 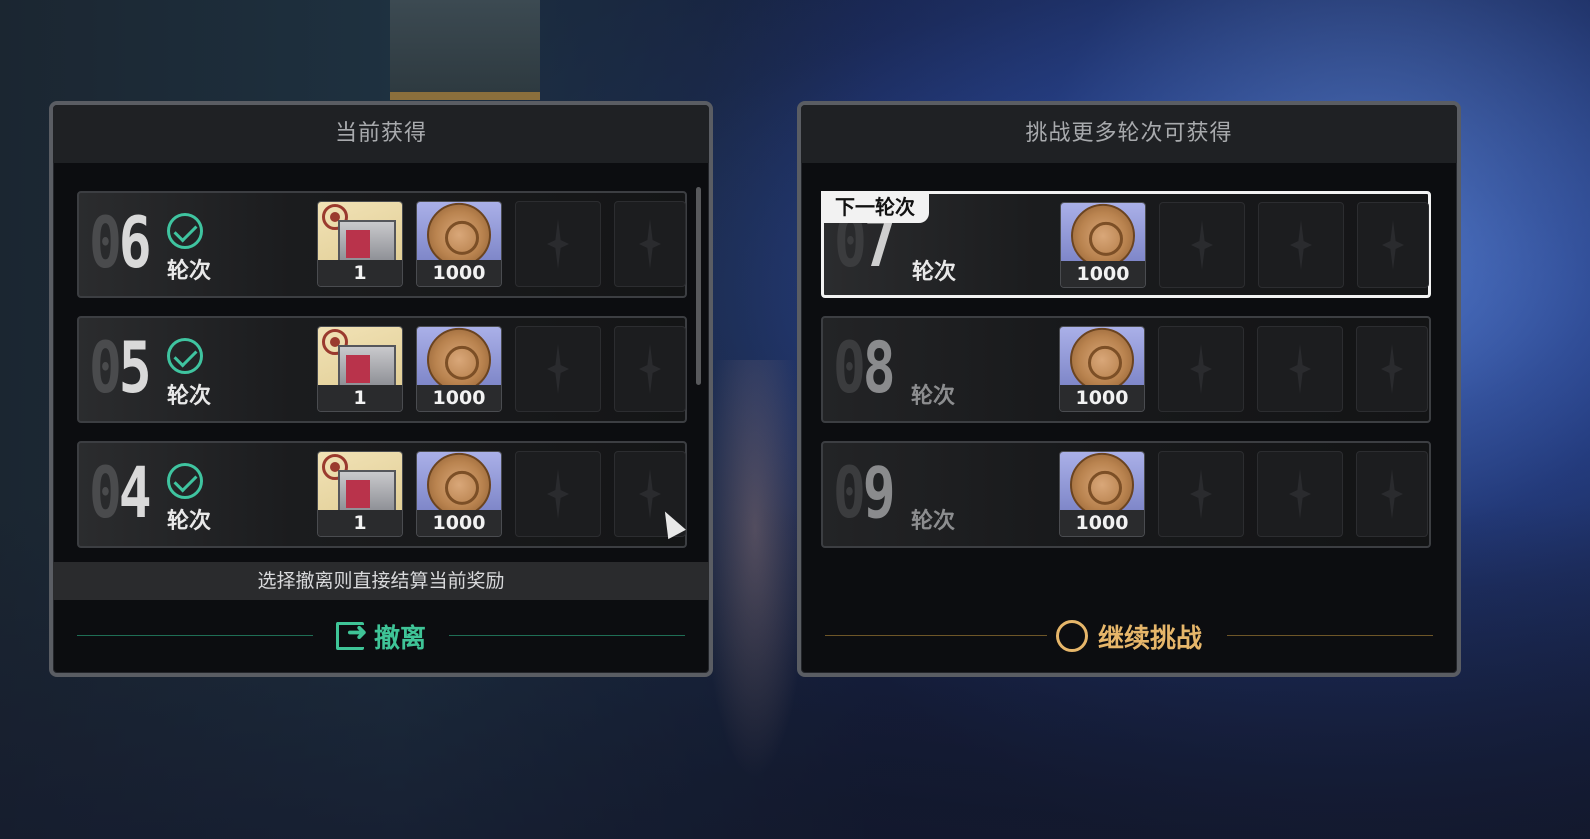 I want to click on round-number: 05, so click(x=120, y=368).